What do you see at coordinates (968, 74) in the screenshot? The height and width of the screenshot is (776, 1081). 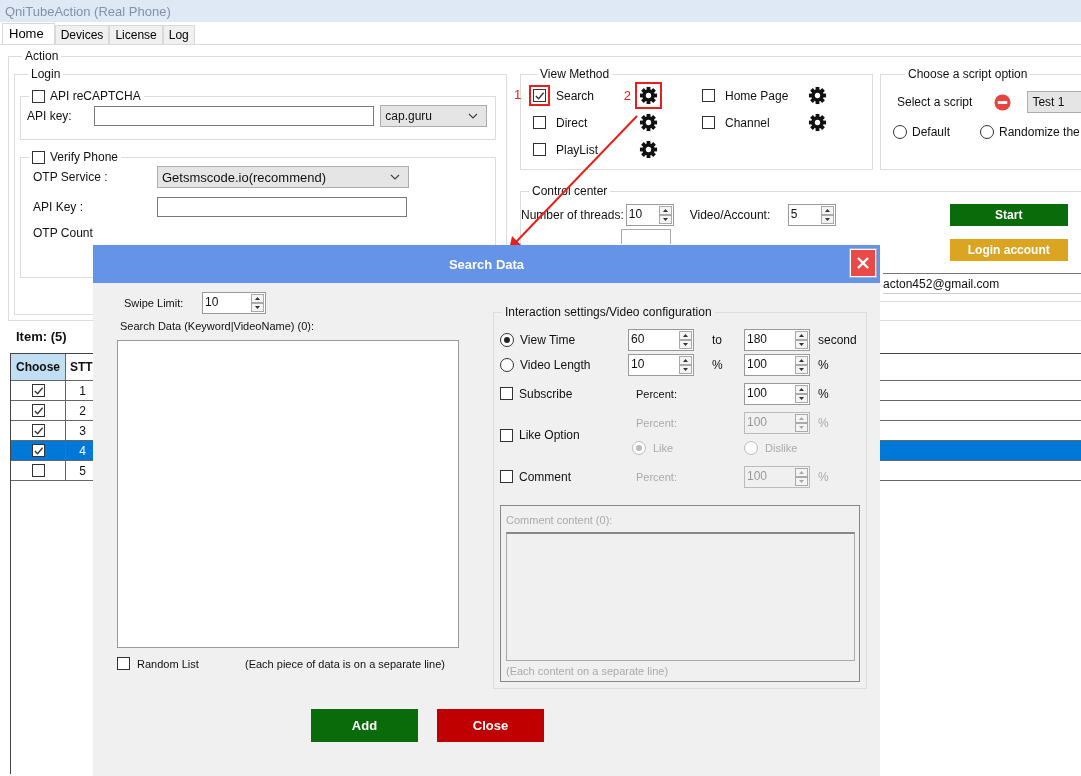 I see `group-title: Choose a script option` at bounding box center [968, 74].